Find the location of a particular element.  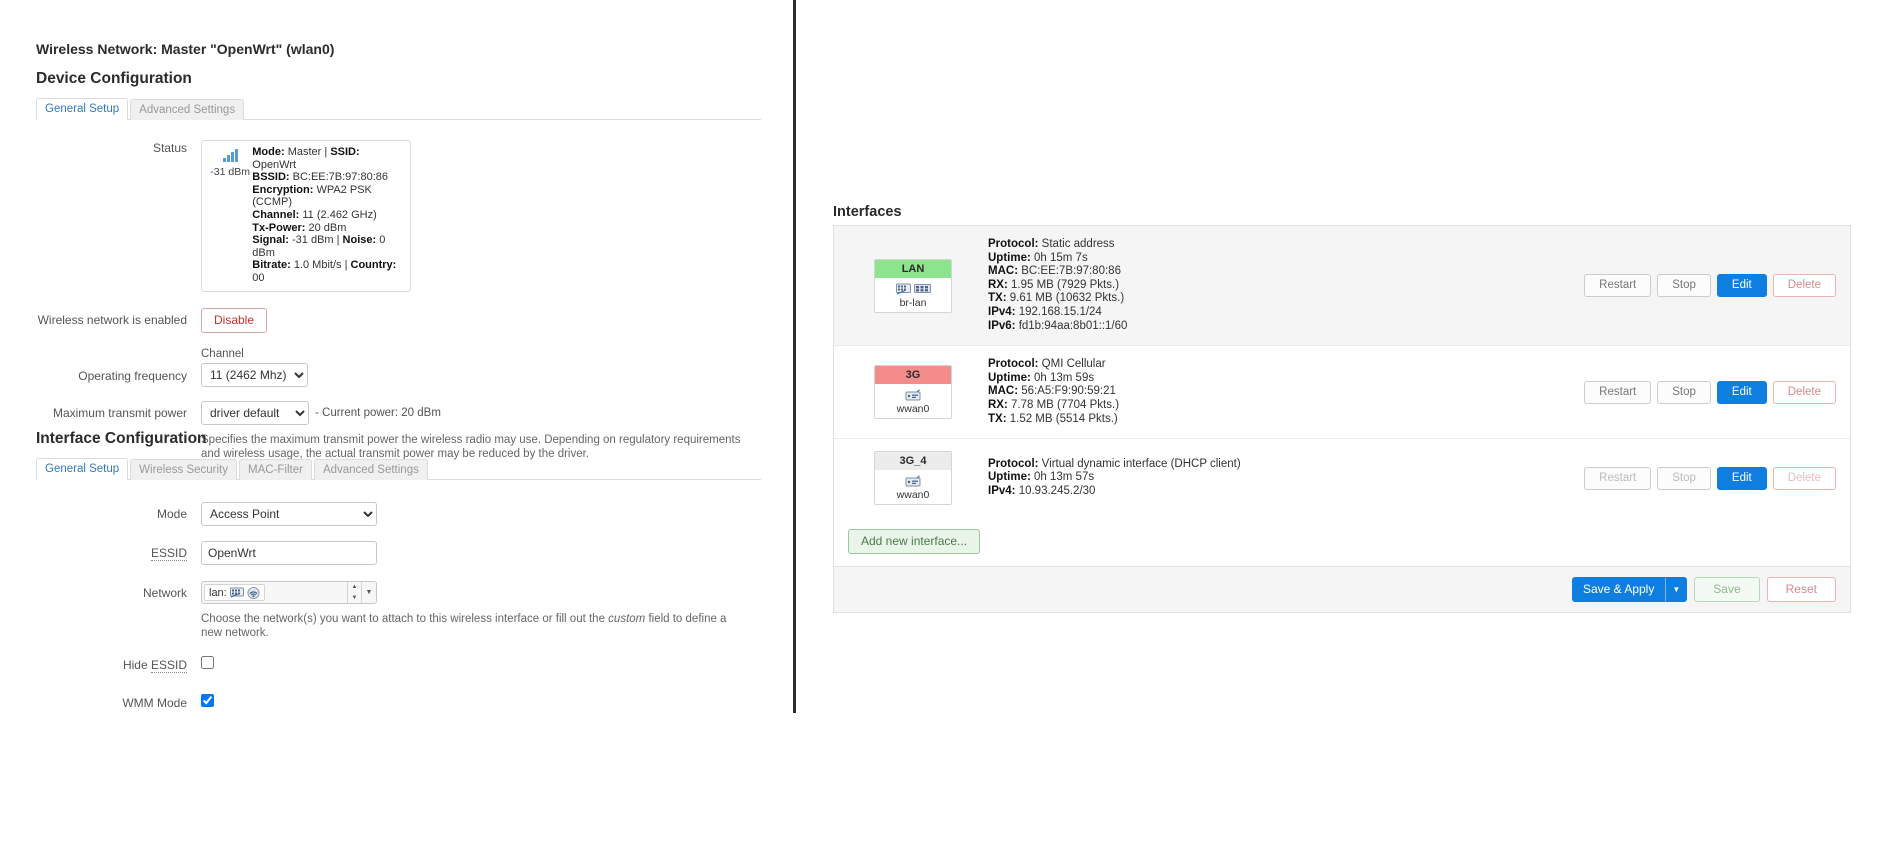

info-rx: RX: 7.78 MB (7704 Pkts.) is located at coordinates (1054, 404).